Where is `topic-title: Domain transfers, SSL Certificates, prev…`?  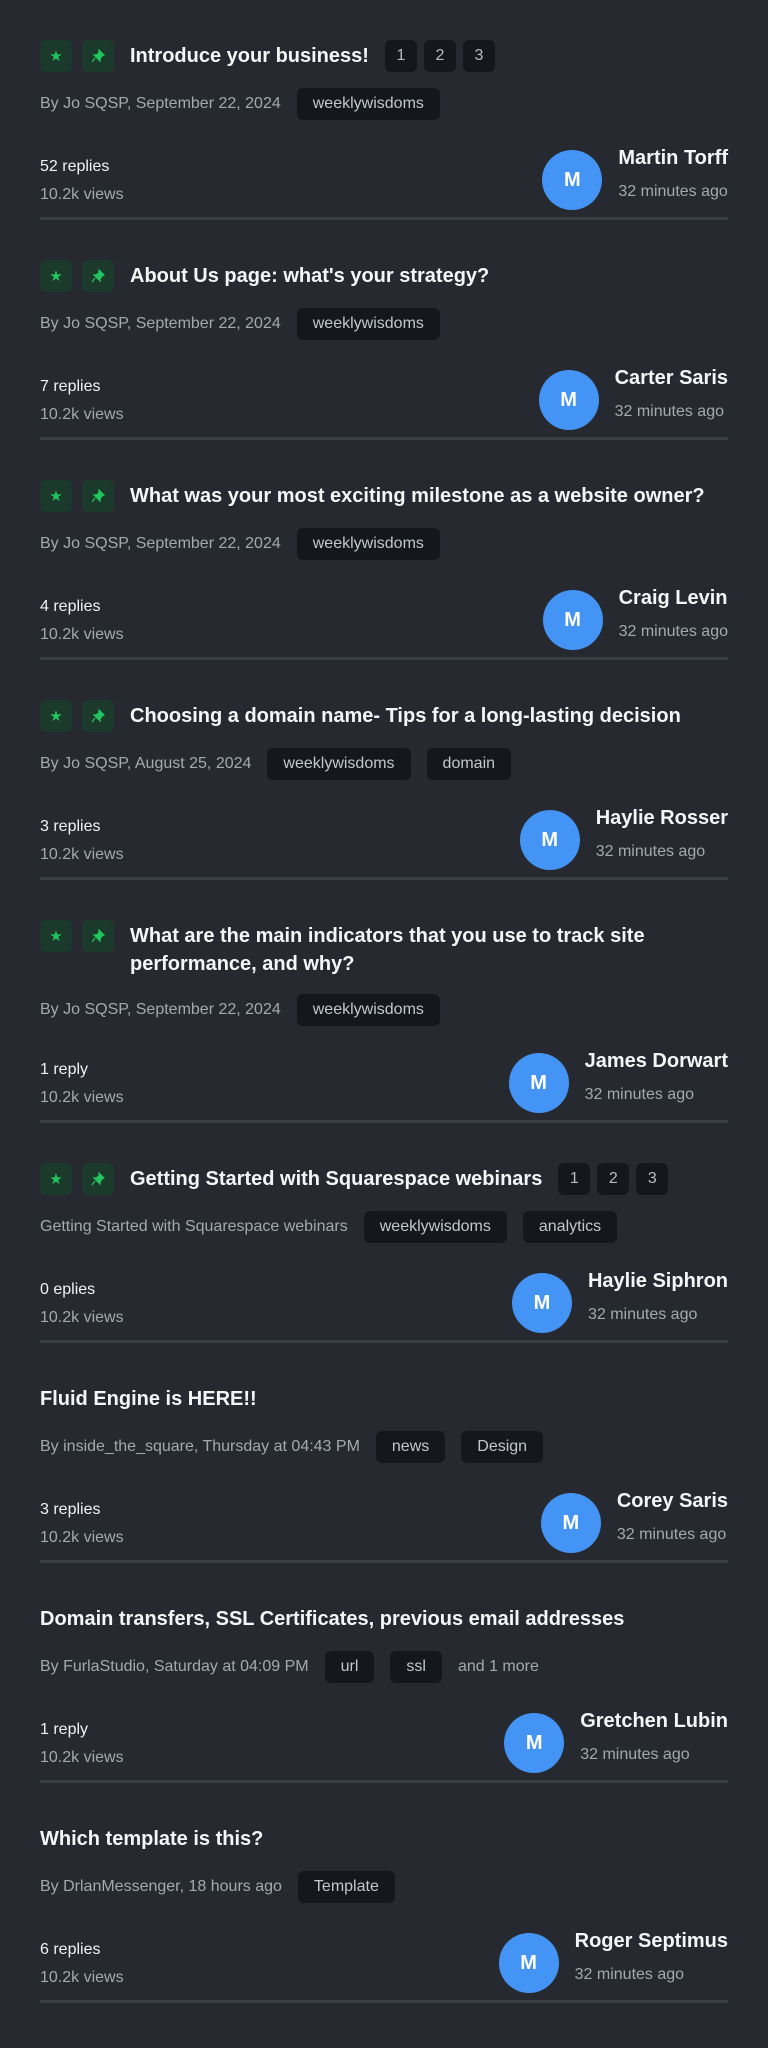
topic-title: Domain transfers, SSL Certificates, prev… is located at coordinates (332, 1618).